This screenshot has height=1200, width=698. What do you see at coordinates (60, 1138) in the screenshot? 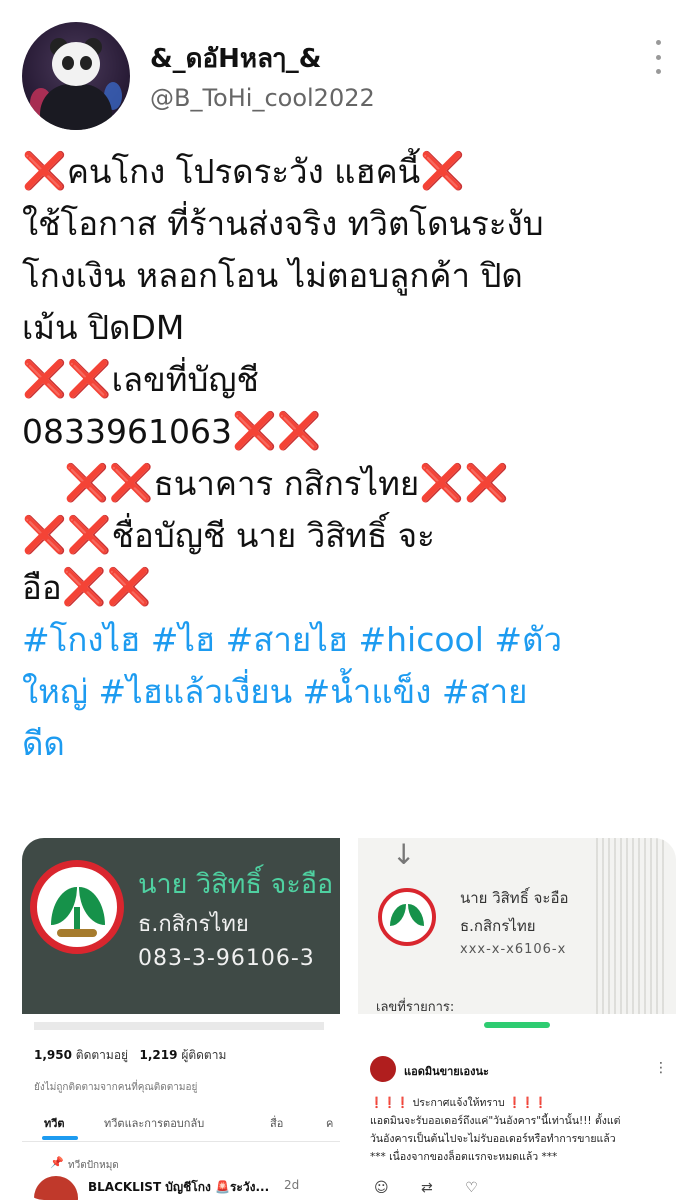
I see `active-tab-indicator` at bounding box center [60, 1138].